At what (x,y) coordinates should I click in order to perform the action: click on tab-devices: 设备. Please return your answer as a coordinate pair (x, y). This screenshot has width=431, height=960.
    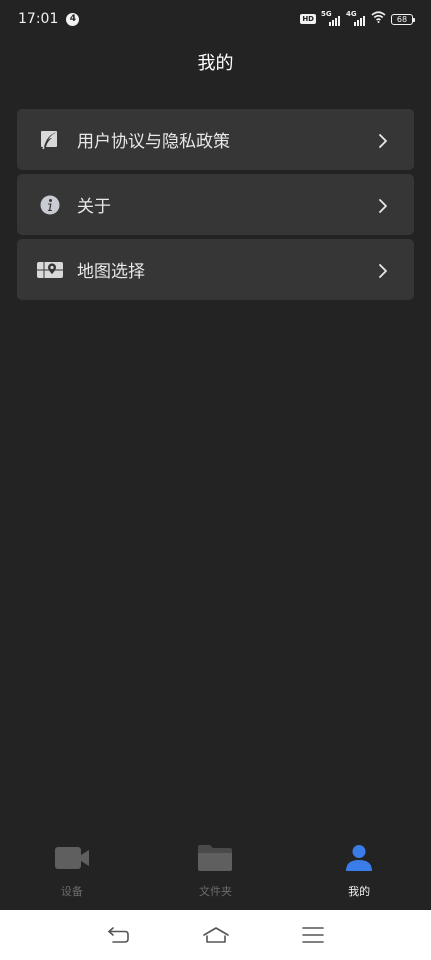
    Looking at the image, I should click on (71, 865).